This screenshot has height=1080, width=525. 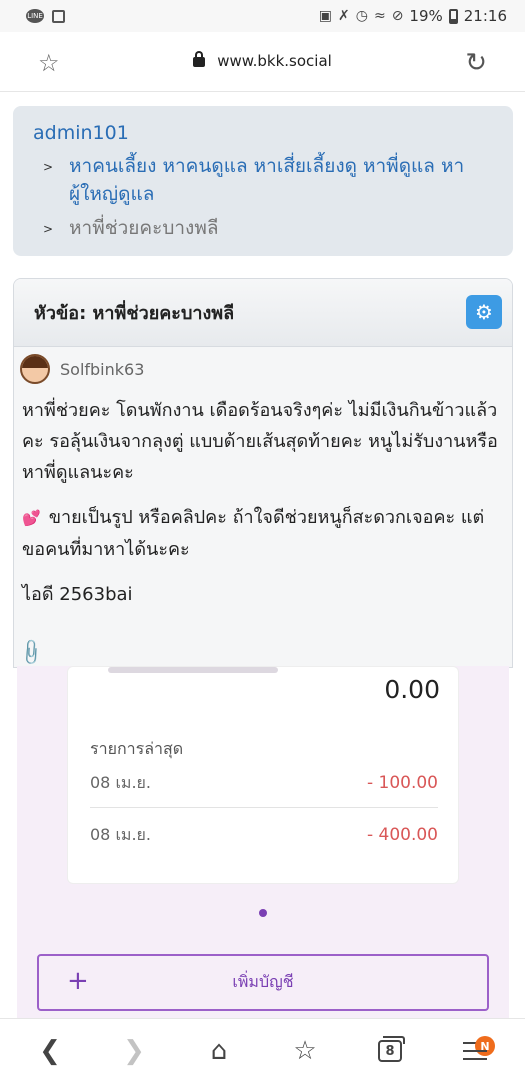 What do you see at coordinates (402, 783) in the screenshot?
I see `transaction-amount: - 100.00` at bounding box center [402, 783].